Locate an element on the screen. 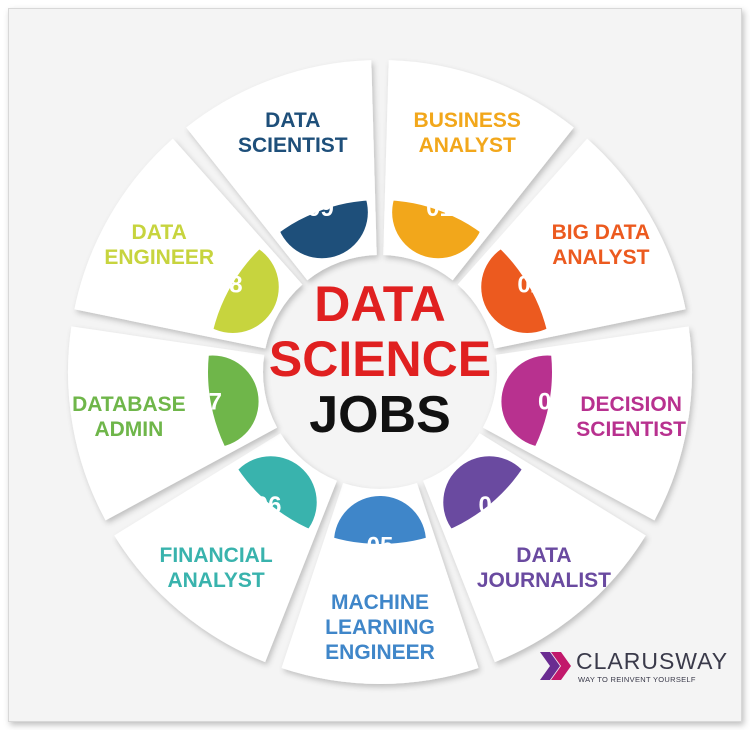 The height and width of the screenshot is (730, 750). badge-number-08: 08 is located at coordinates (229, 285).